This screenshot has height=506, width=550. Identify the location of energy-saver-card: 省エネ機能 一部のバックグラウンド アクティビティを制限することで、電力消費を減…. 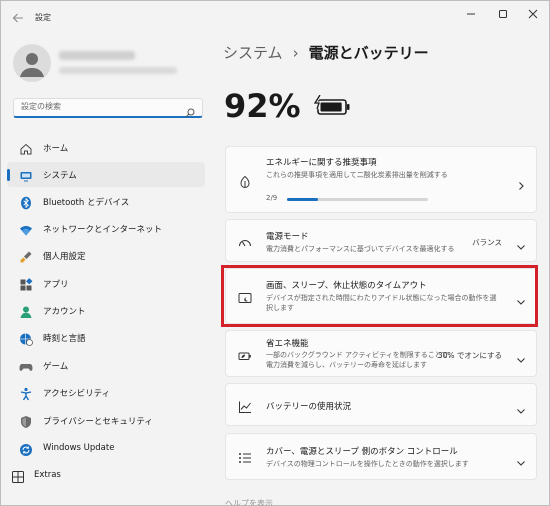
(381, 353).